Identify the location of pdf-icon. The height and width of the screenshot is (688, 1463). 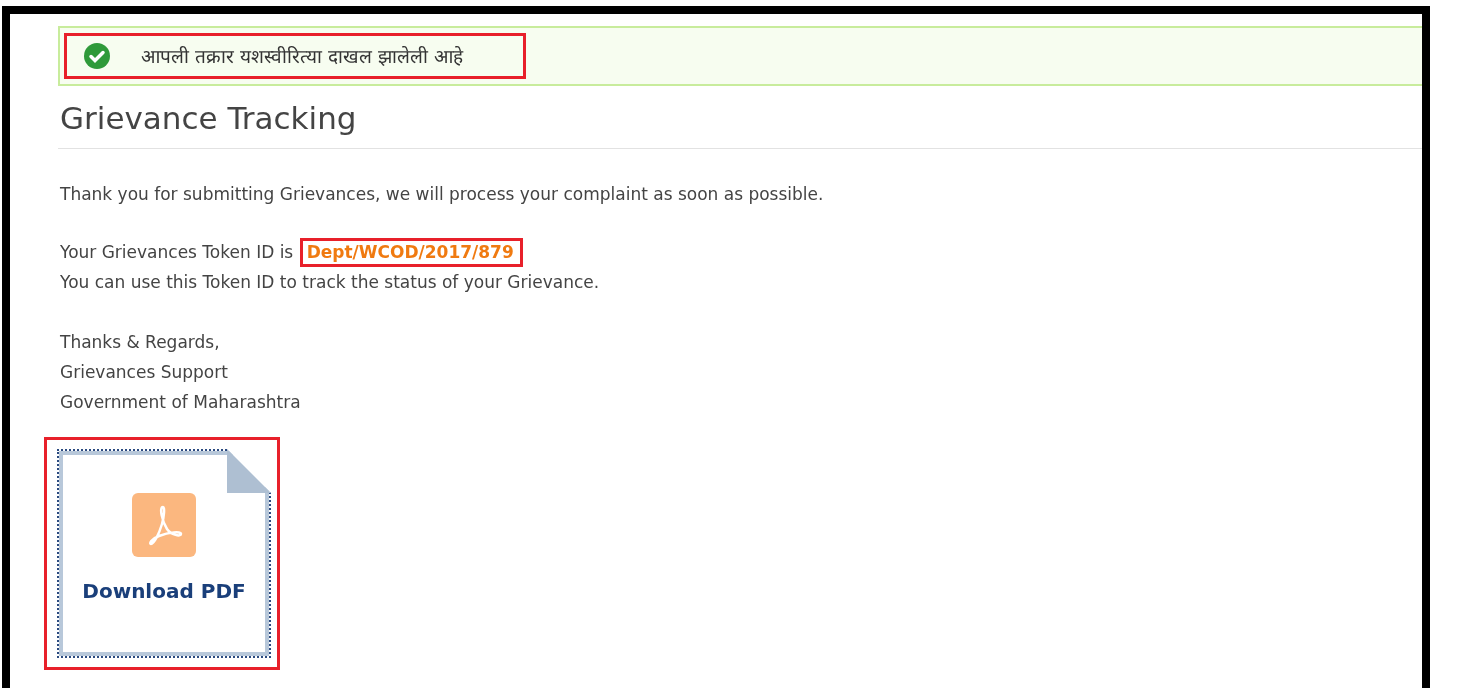
(164, 525).